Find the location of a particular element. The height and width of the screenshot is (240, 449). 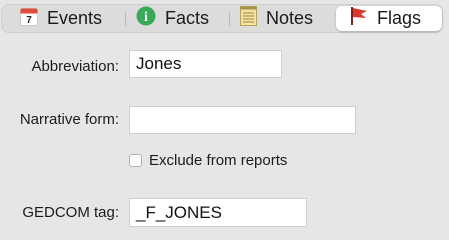

calendar-icon: 7 is located at coordinates (29, 19).